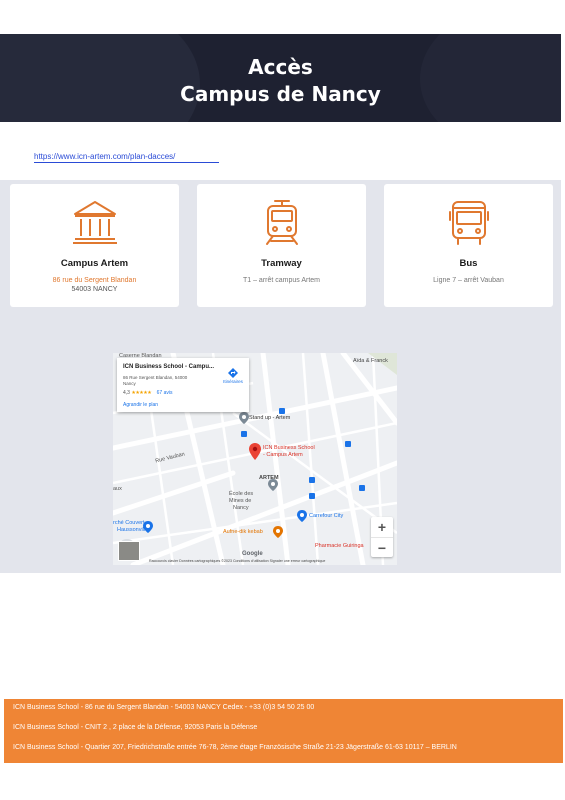 The width and height of the screenshot is (565, 800). I want to click on reviews-link: 67 avis, so click(165, 393).